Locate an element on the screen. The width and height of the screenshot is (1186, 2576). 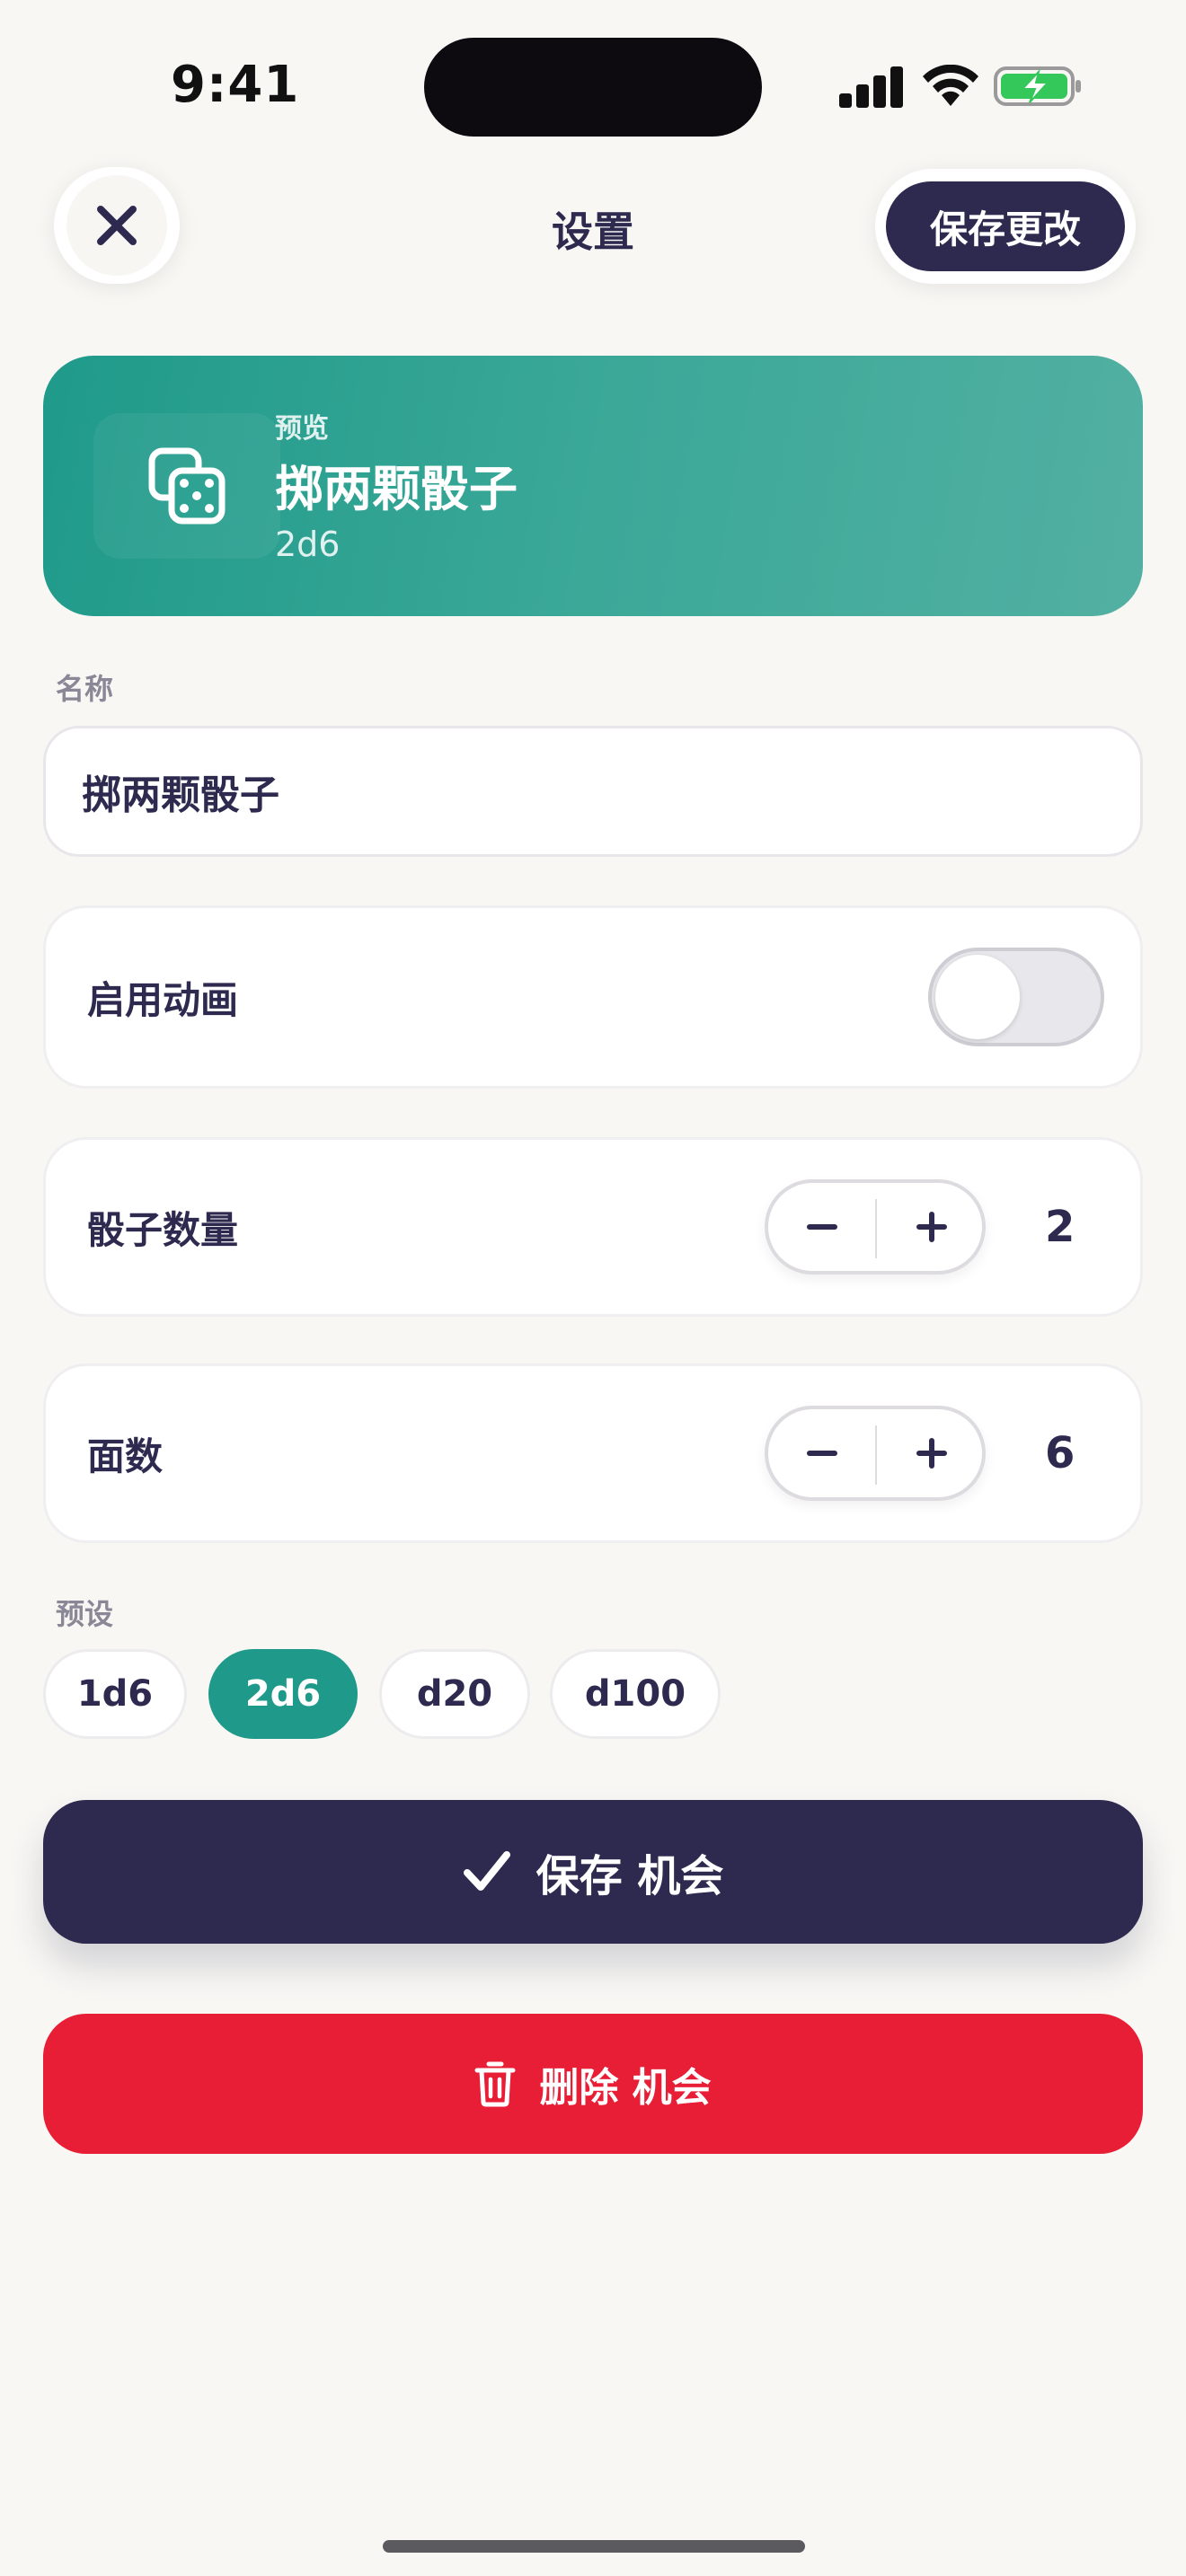
preset-d100: d100 is located at coordinates (635, 1694).